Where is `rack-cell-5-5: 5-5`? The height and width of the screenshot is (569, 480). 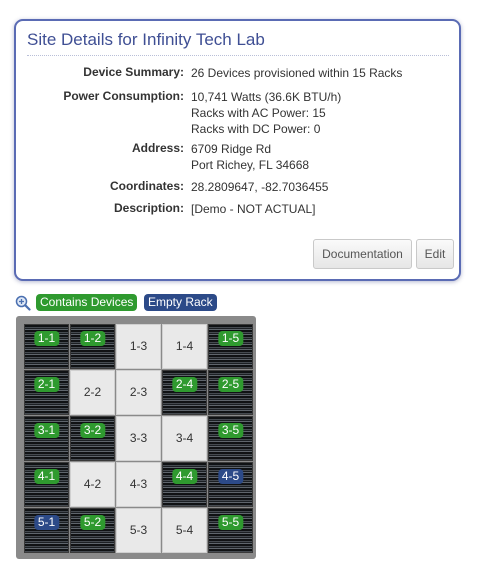 rack-cell-5-5: 5-5 is located at coordinates (230, 530).